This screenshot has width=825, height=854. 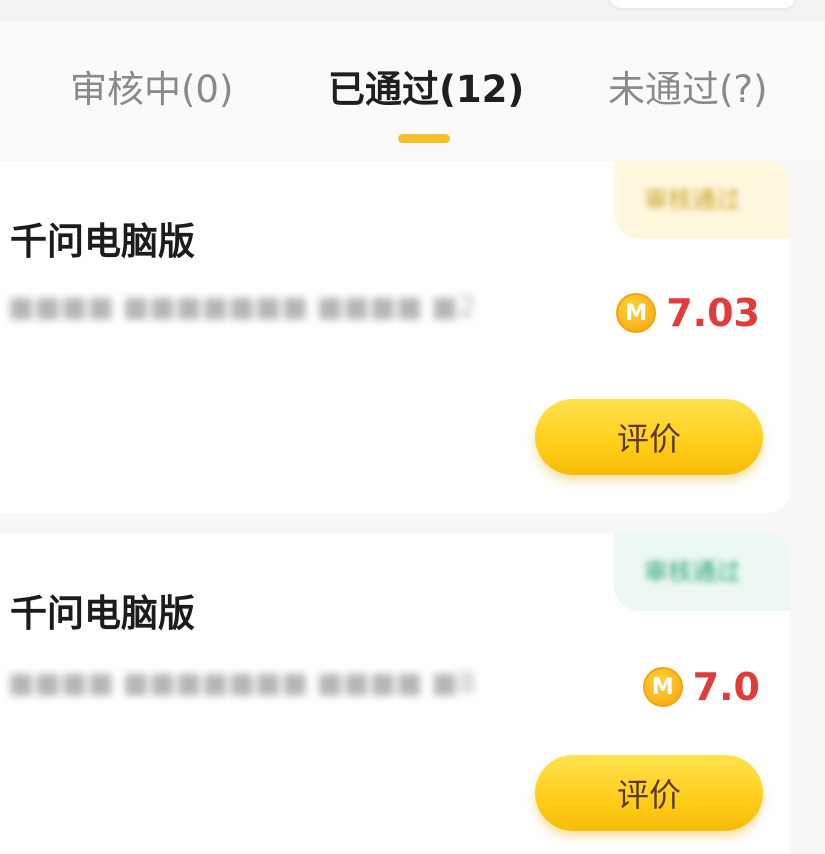 What do you see at coordinates (151, 90) in the screenshot?
I see `tab-under-review: 审核中(0)` at bounding box center [151, 90].